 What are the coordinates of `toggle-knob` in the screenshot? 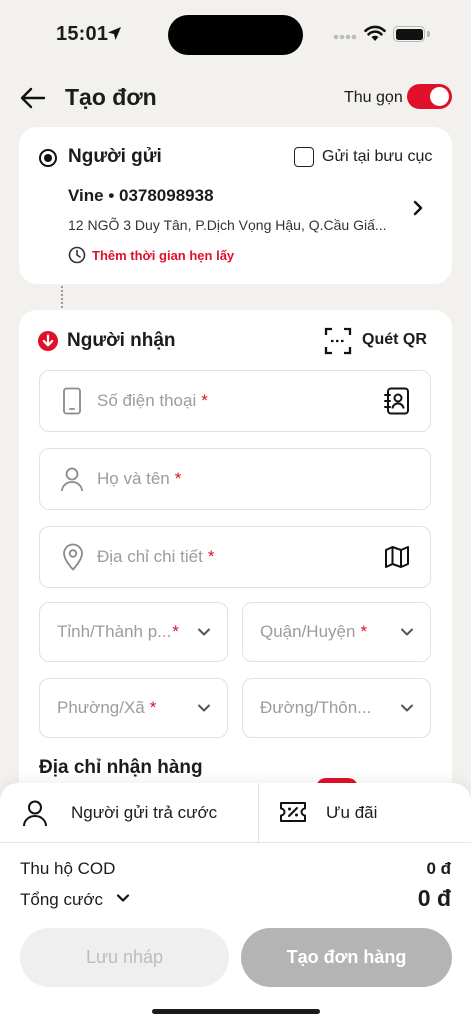 It's located at (439, 96).